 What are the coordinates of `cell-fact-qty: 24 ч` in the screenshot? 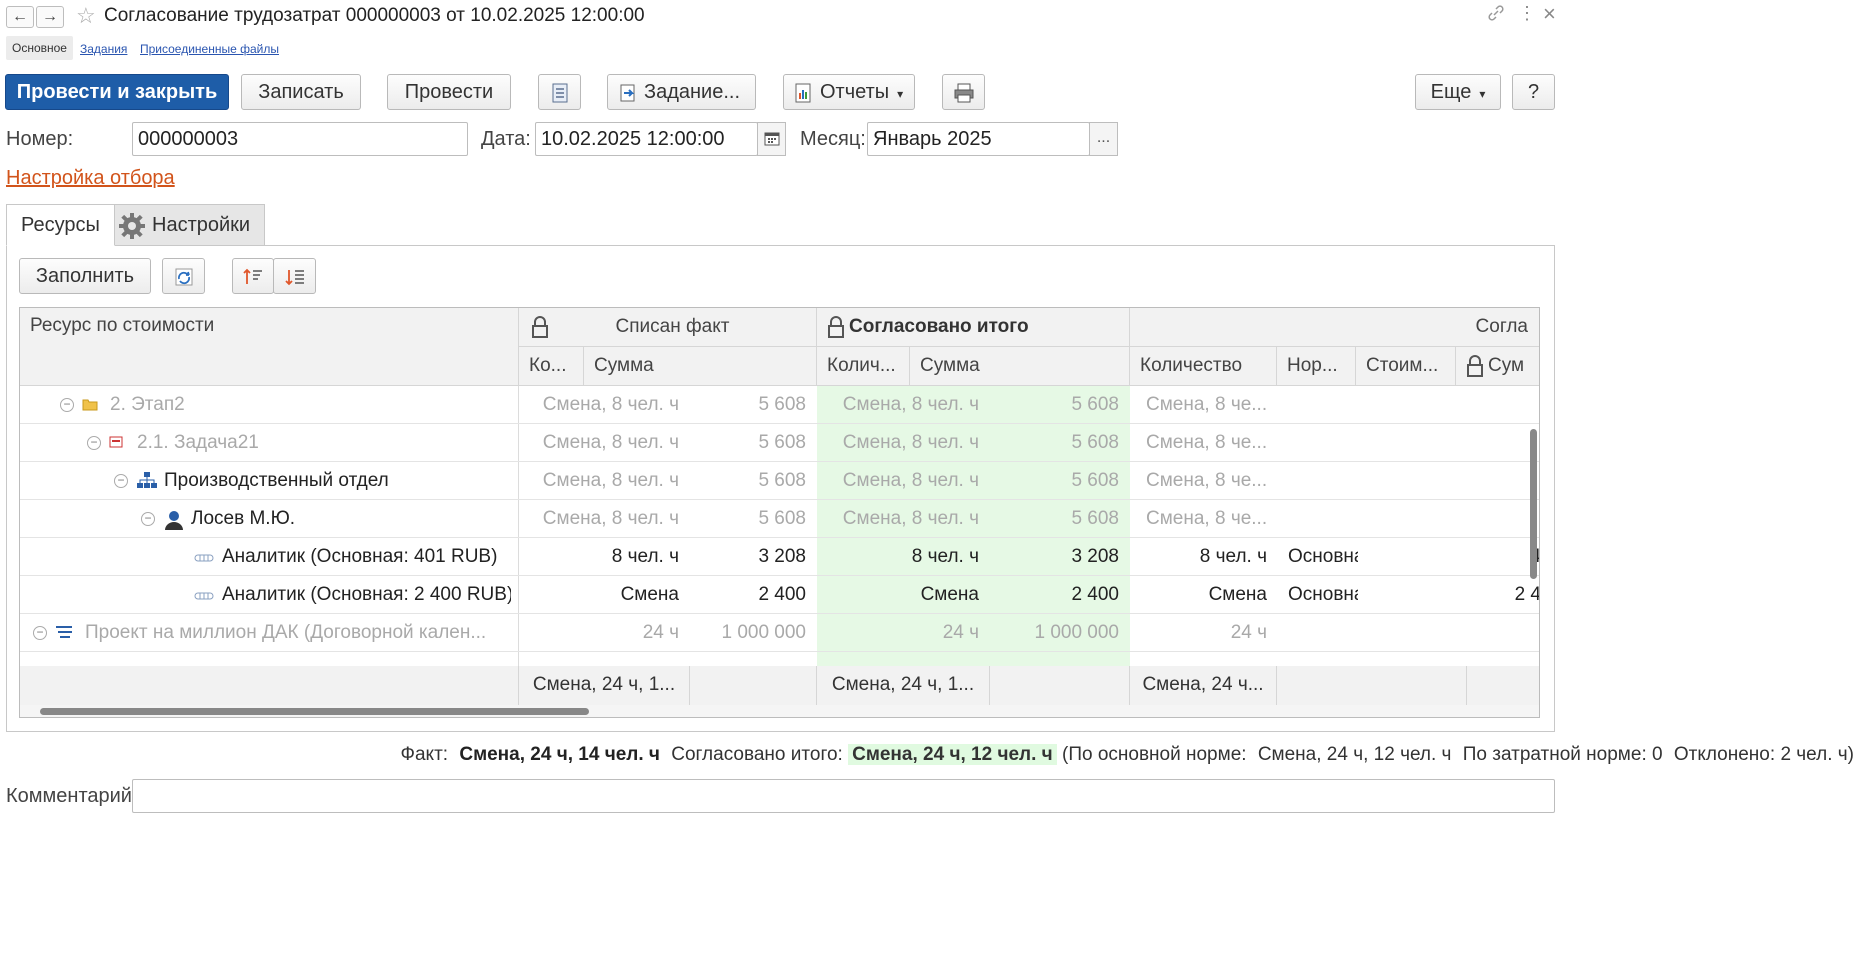 It's located at (660, 632).